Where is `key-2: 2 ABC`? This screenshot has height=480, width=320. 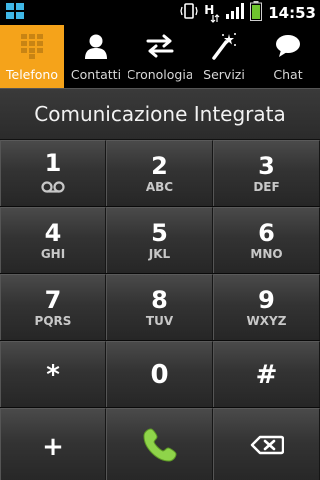
key-2: 2 ABC is located at coordinates (159, 173).